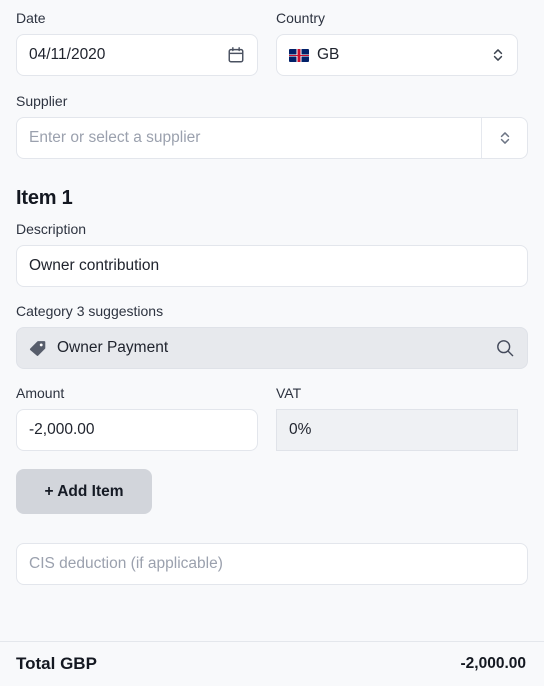 The image size is (544, 686). I want to click on date-value: 04/11/2020, so click(67, 54).